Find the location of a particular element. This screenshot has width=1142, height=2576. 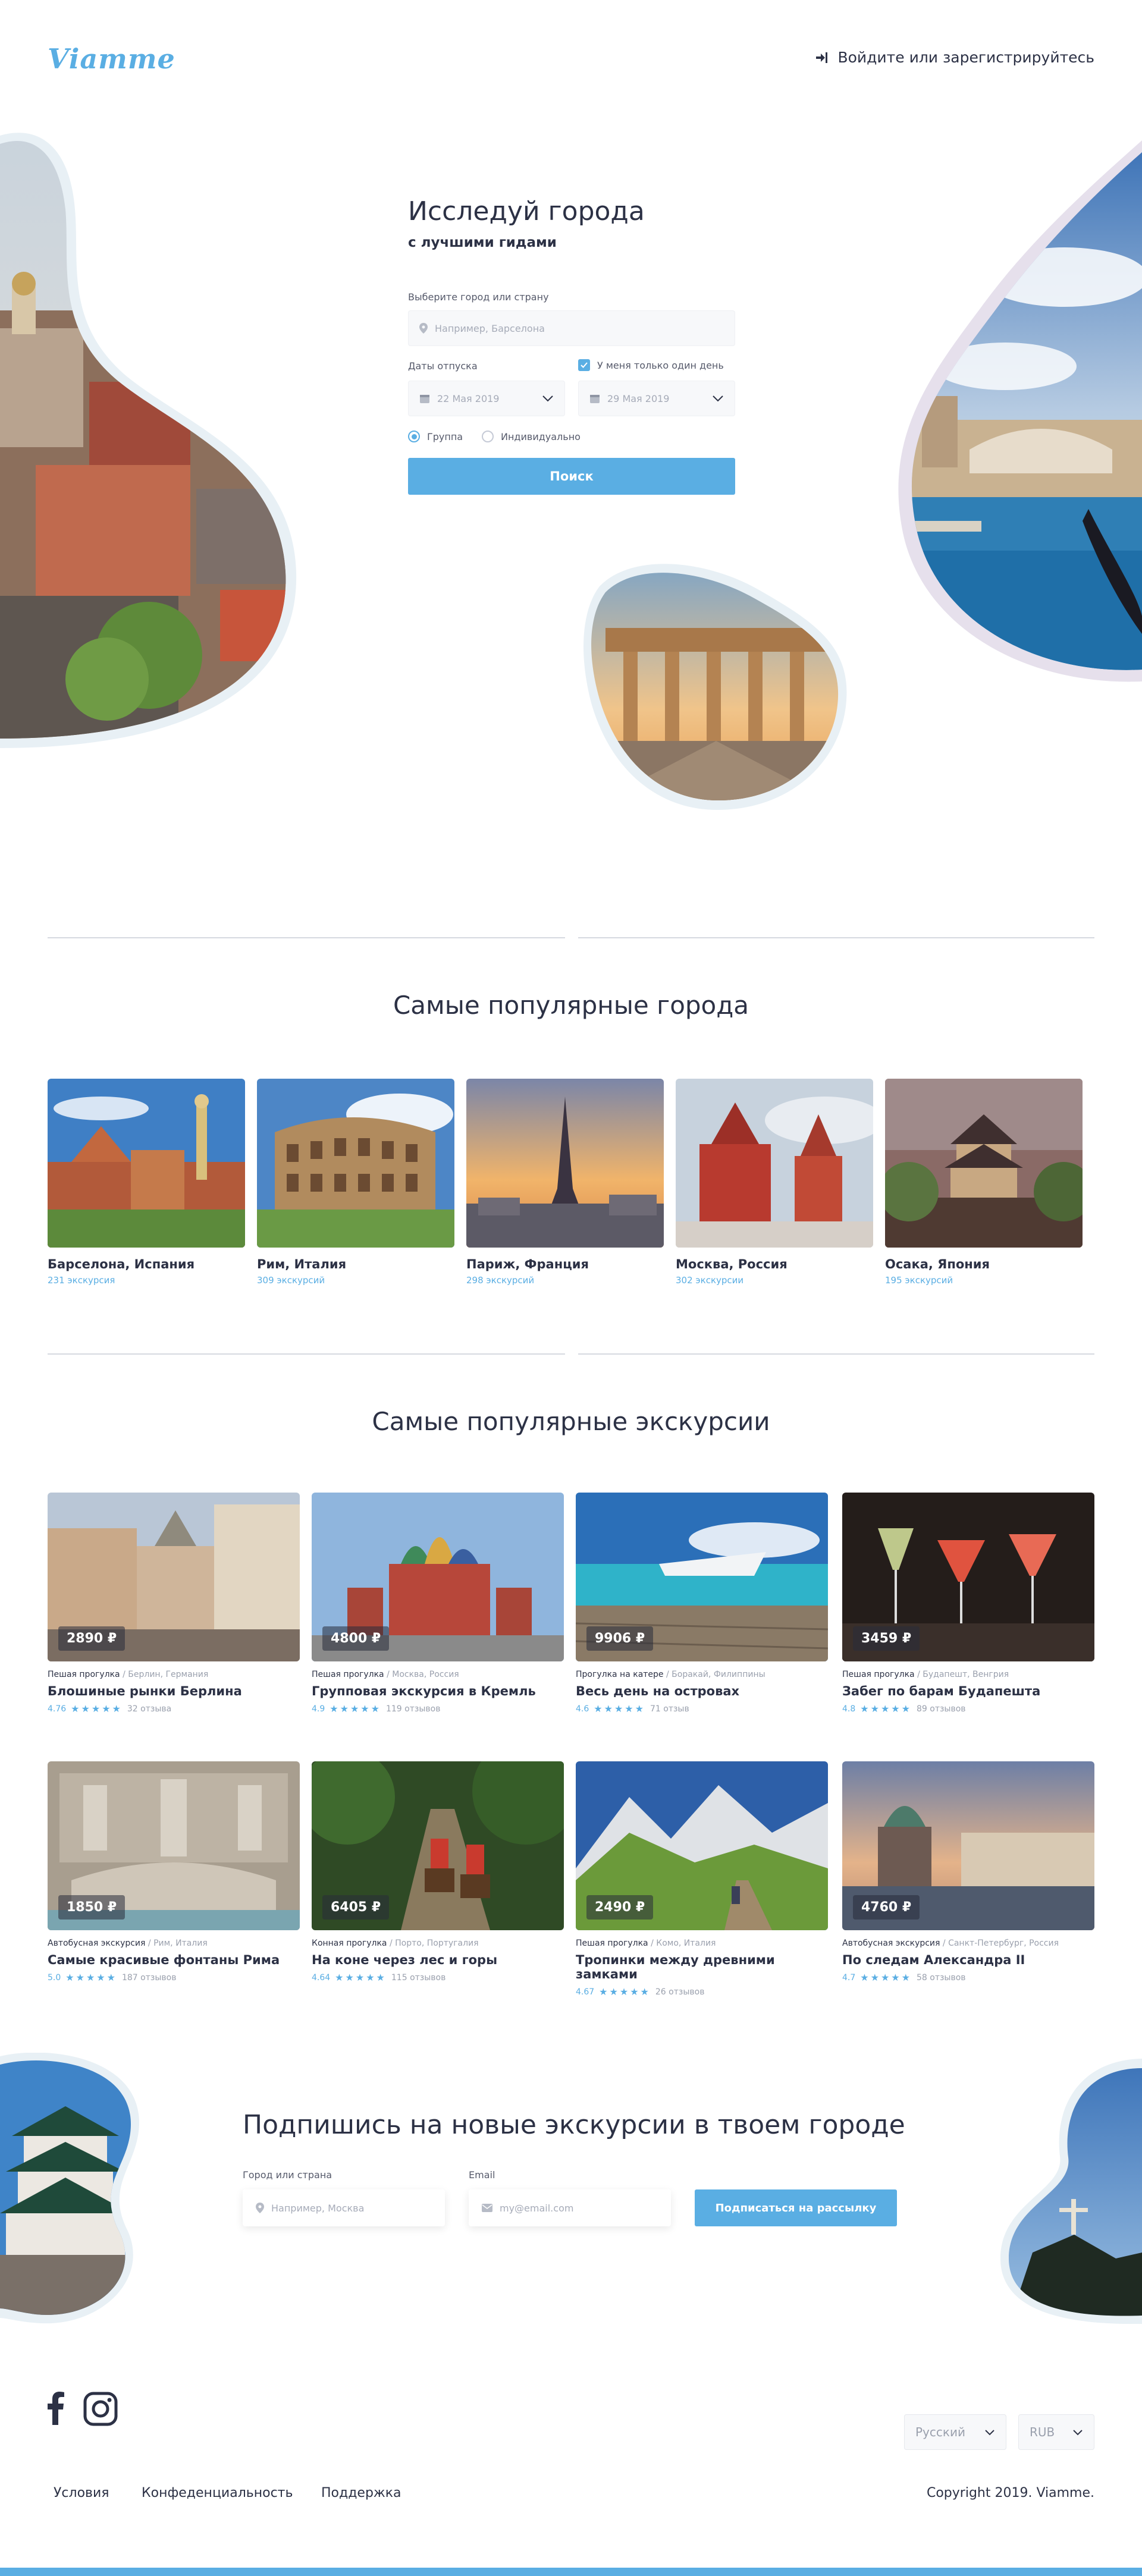

footer-link-terms: Условия is located at coordinates (82, 2493).